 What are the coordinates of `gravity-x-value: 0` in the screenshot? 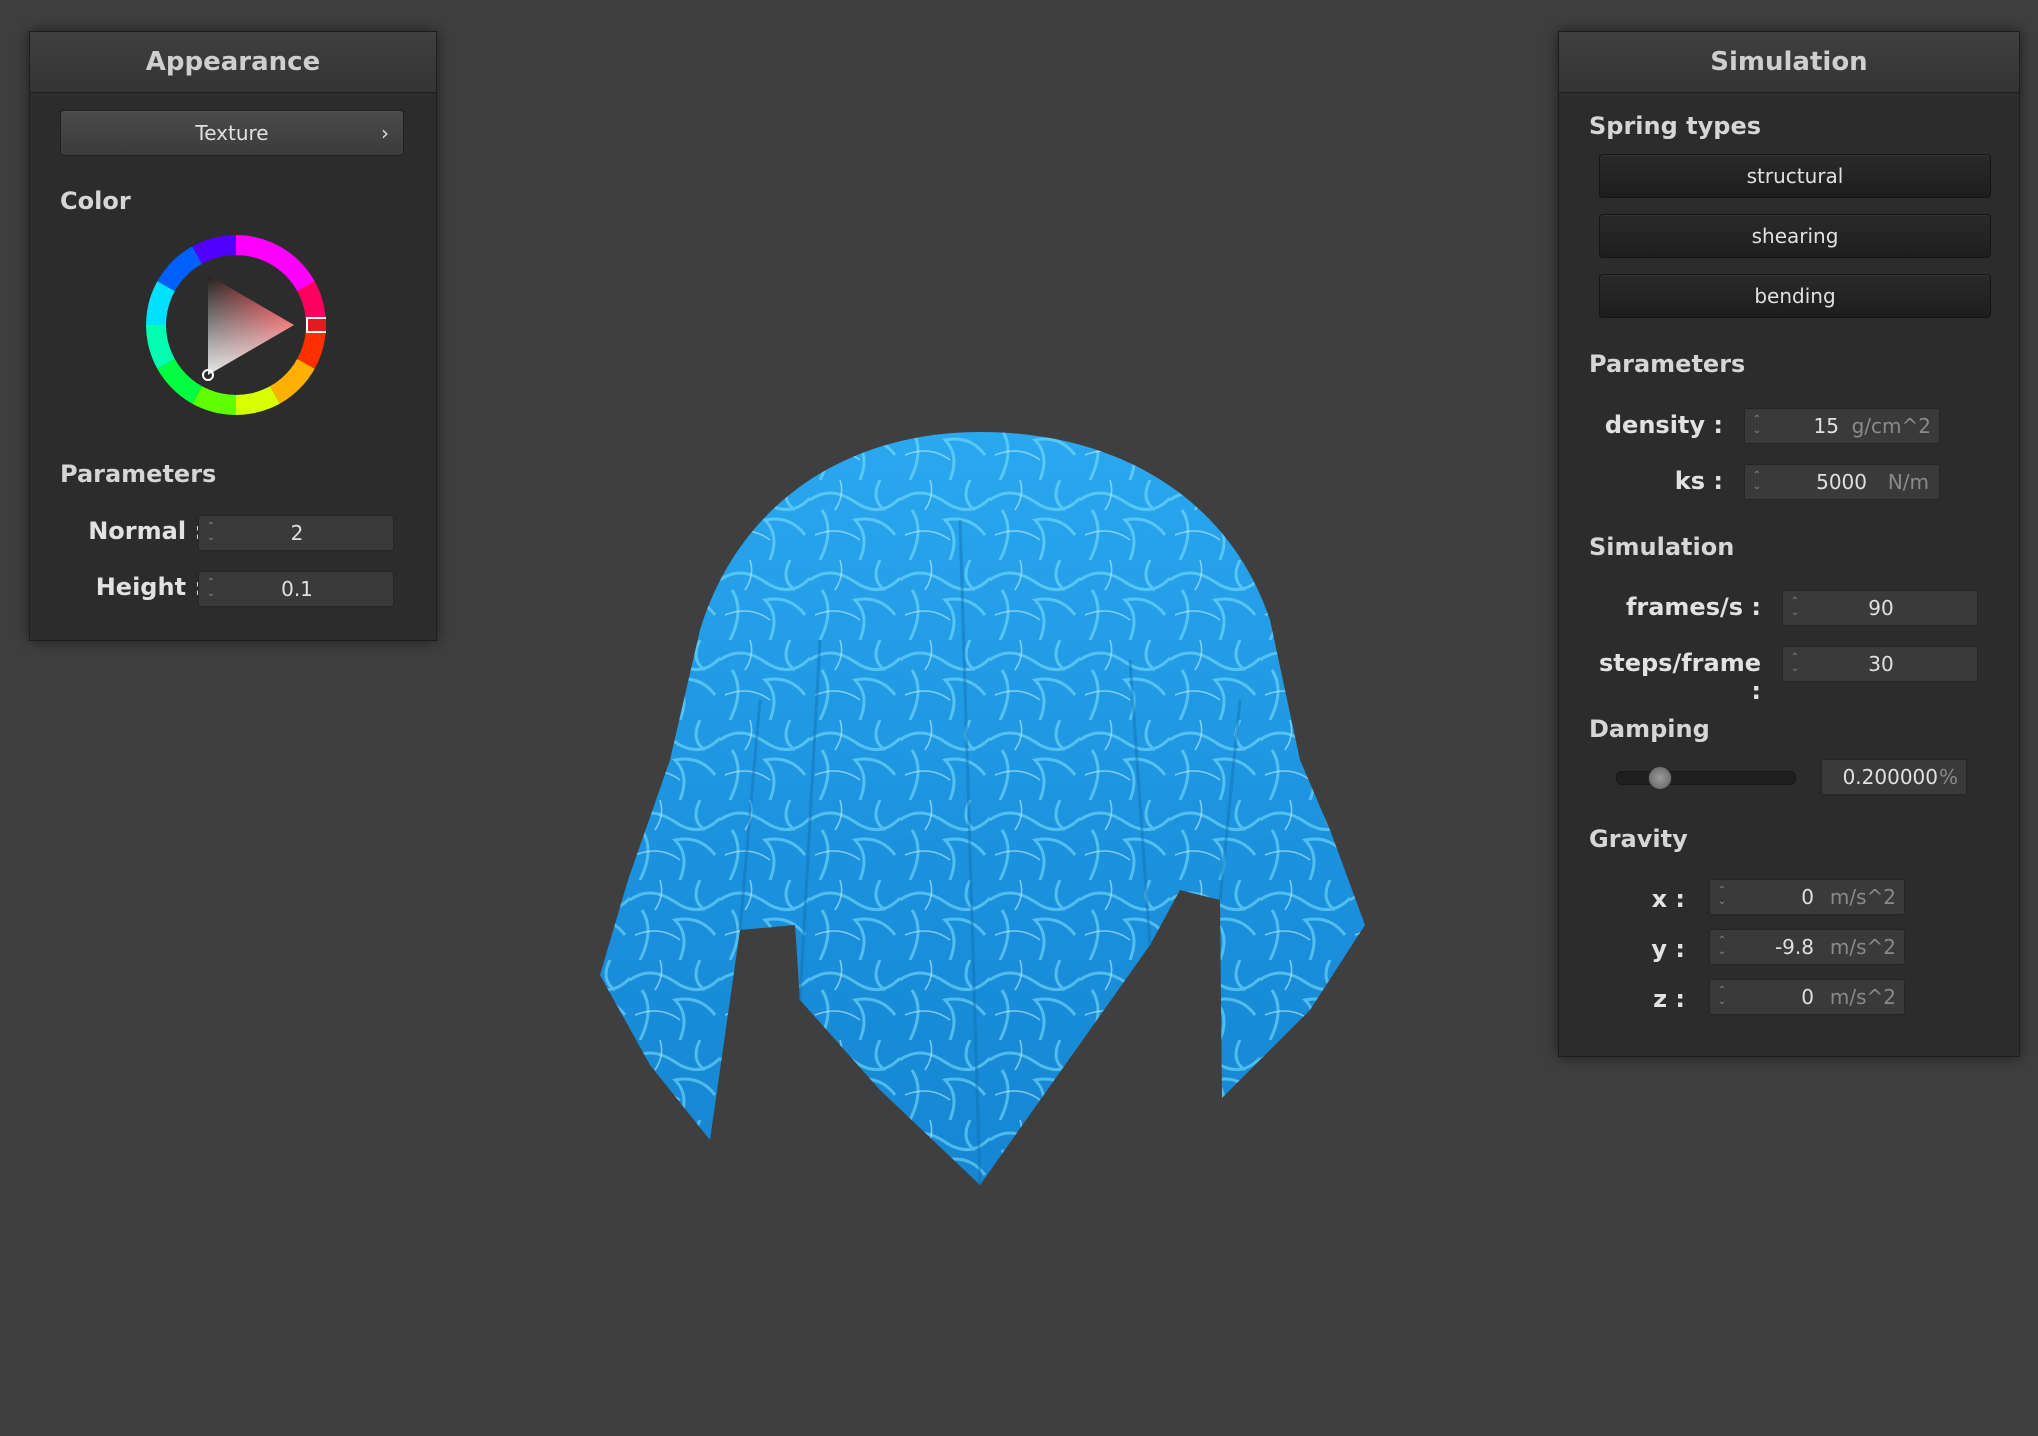 It's located at (1807, 897).